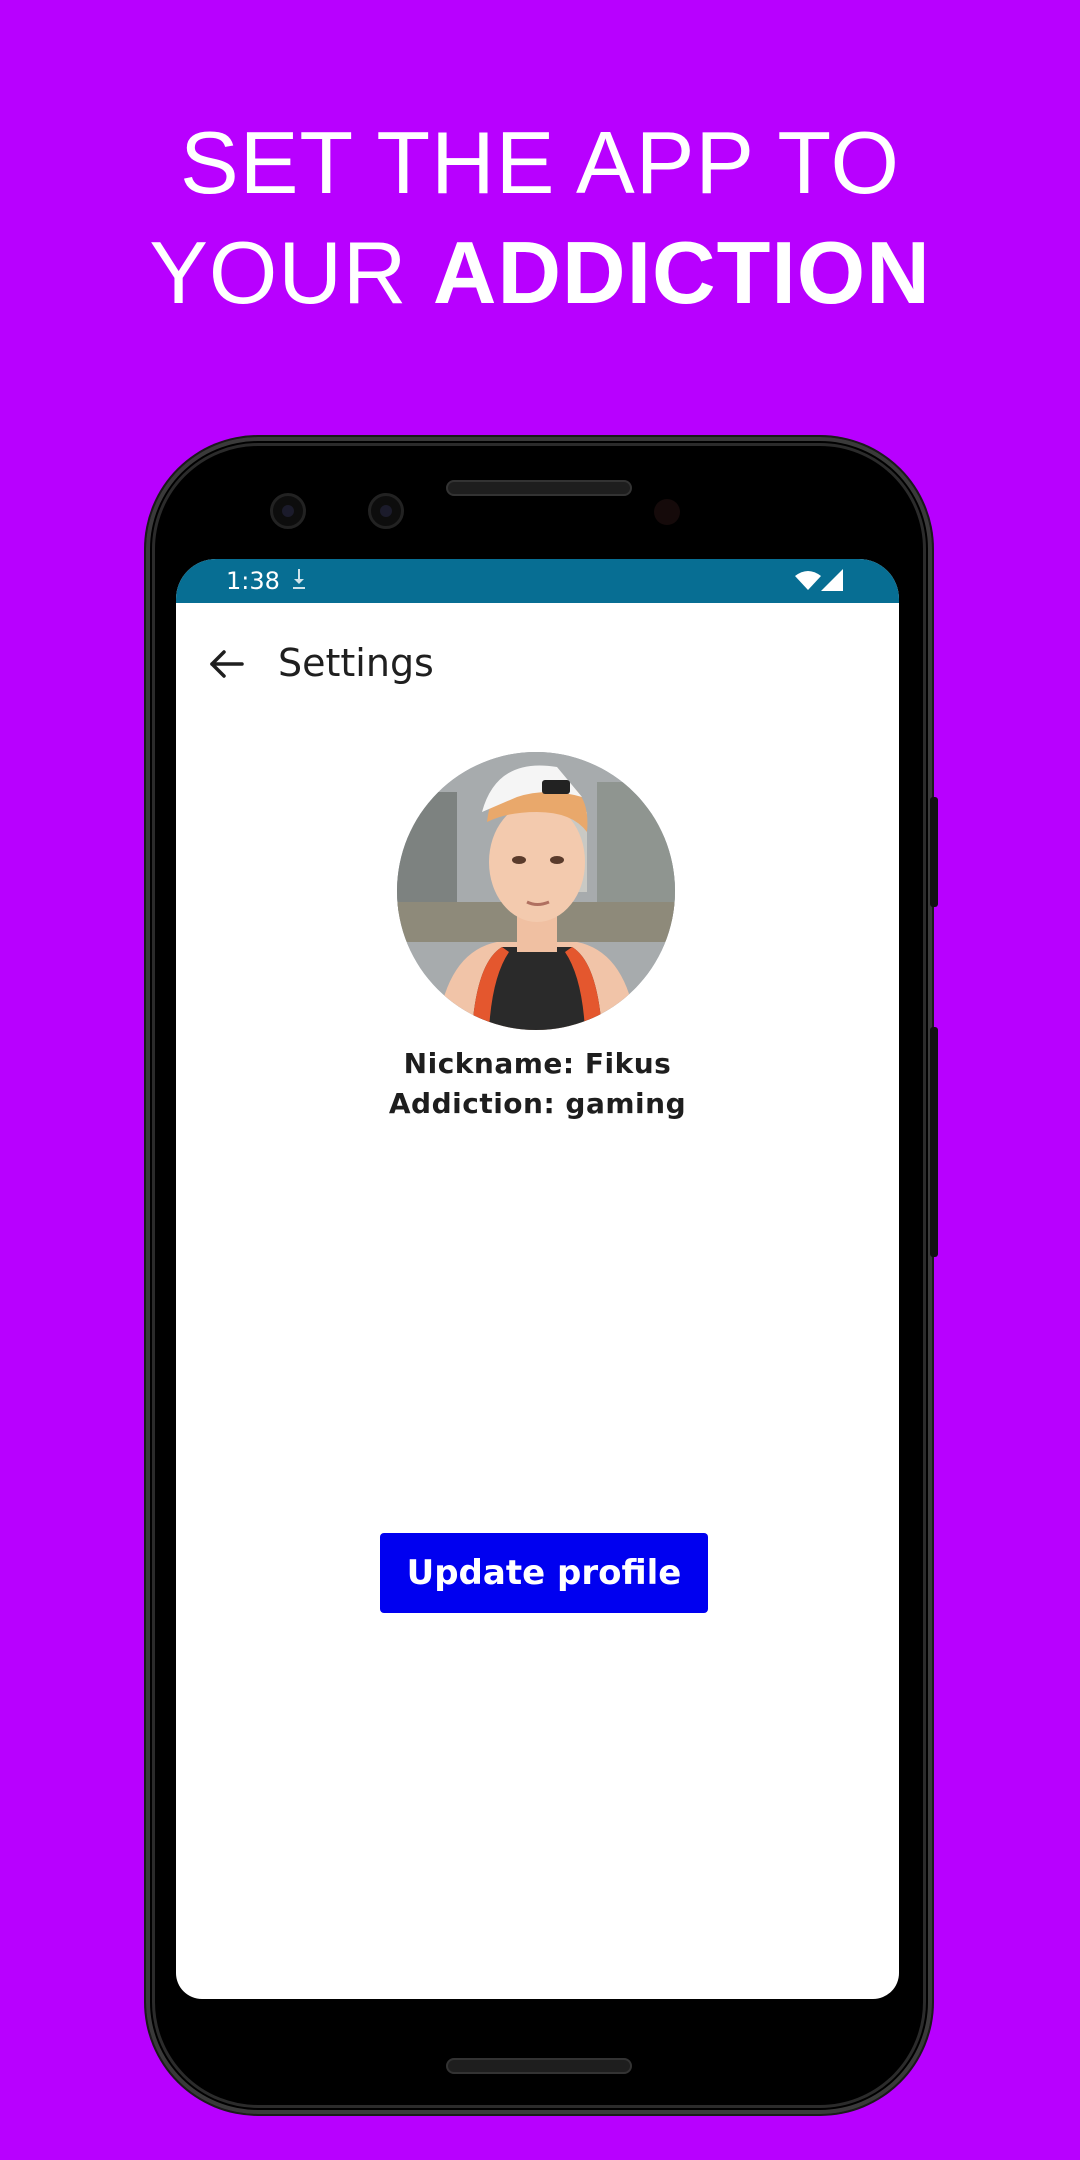  What do you see at coordinates (539, 2066) in the screenshot?
I see `bottom-speaker` at bounding box center [539, 2066].